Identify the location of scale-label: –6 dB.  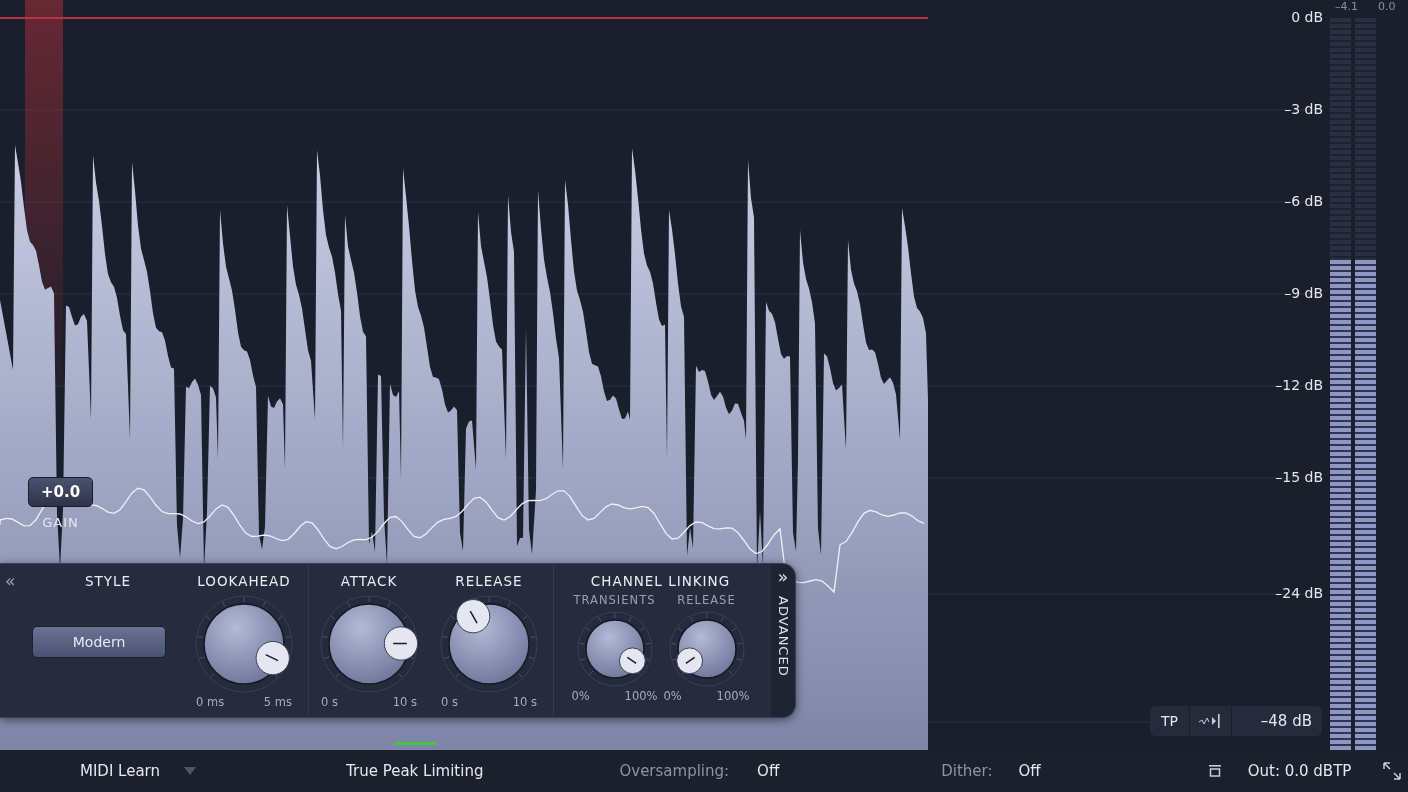
(1303, 201).